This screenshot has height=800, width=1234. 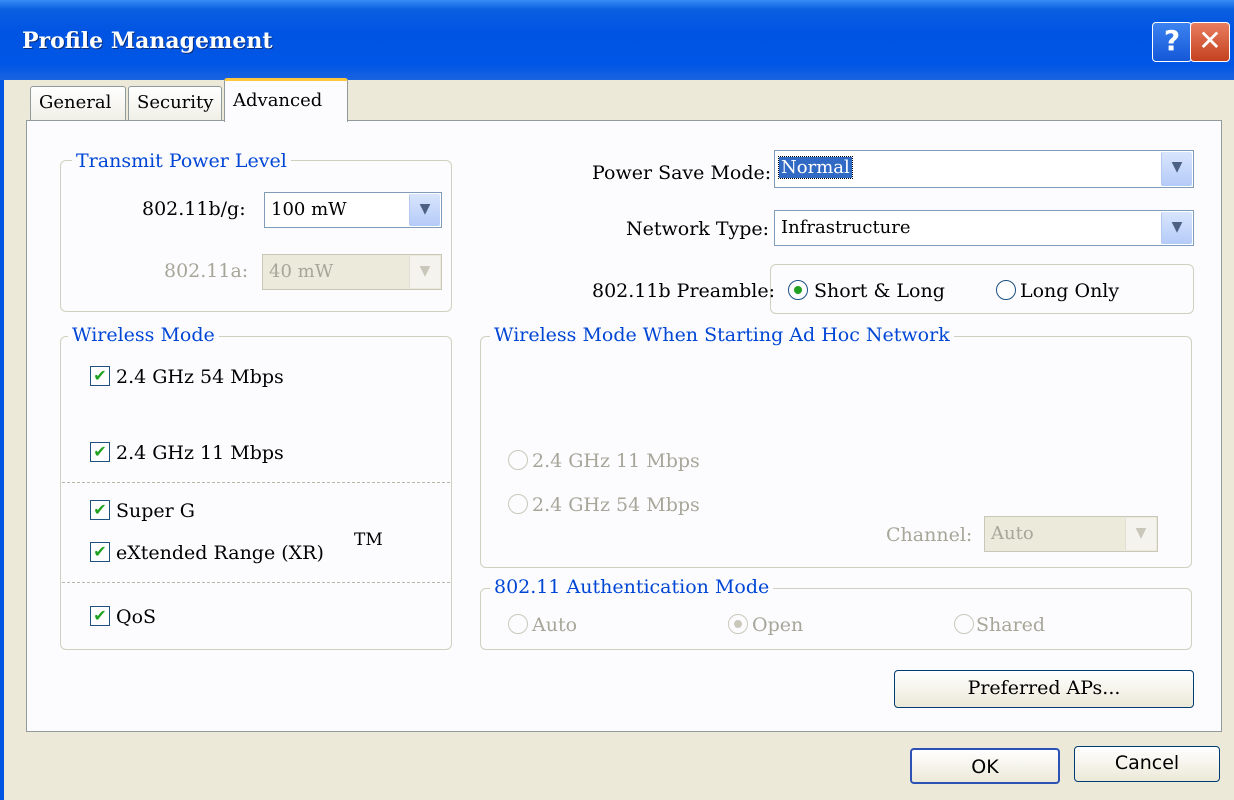 I want to click on power-save-value: Normal, so click(x=815, y=167).